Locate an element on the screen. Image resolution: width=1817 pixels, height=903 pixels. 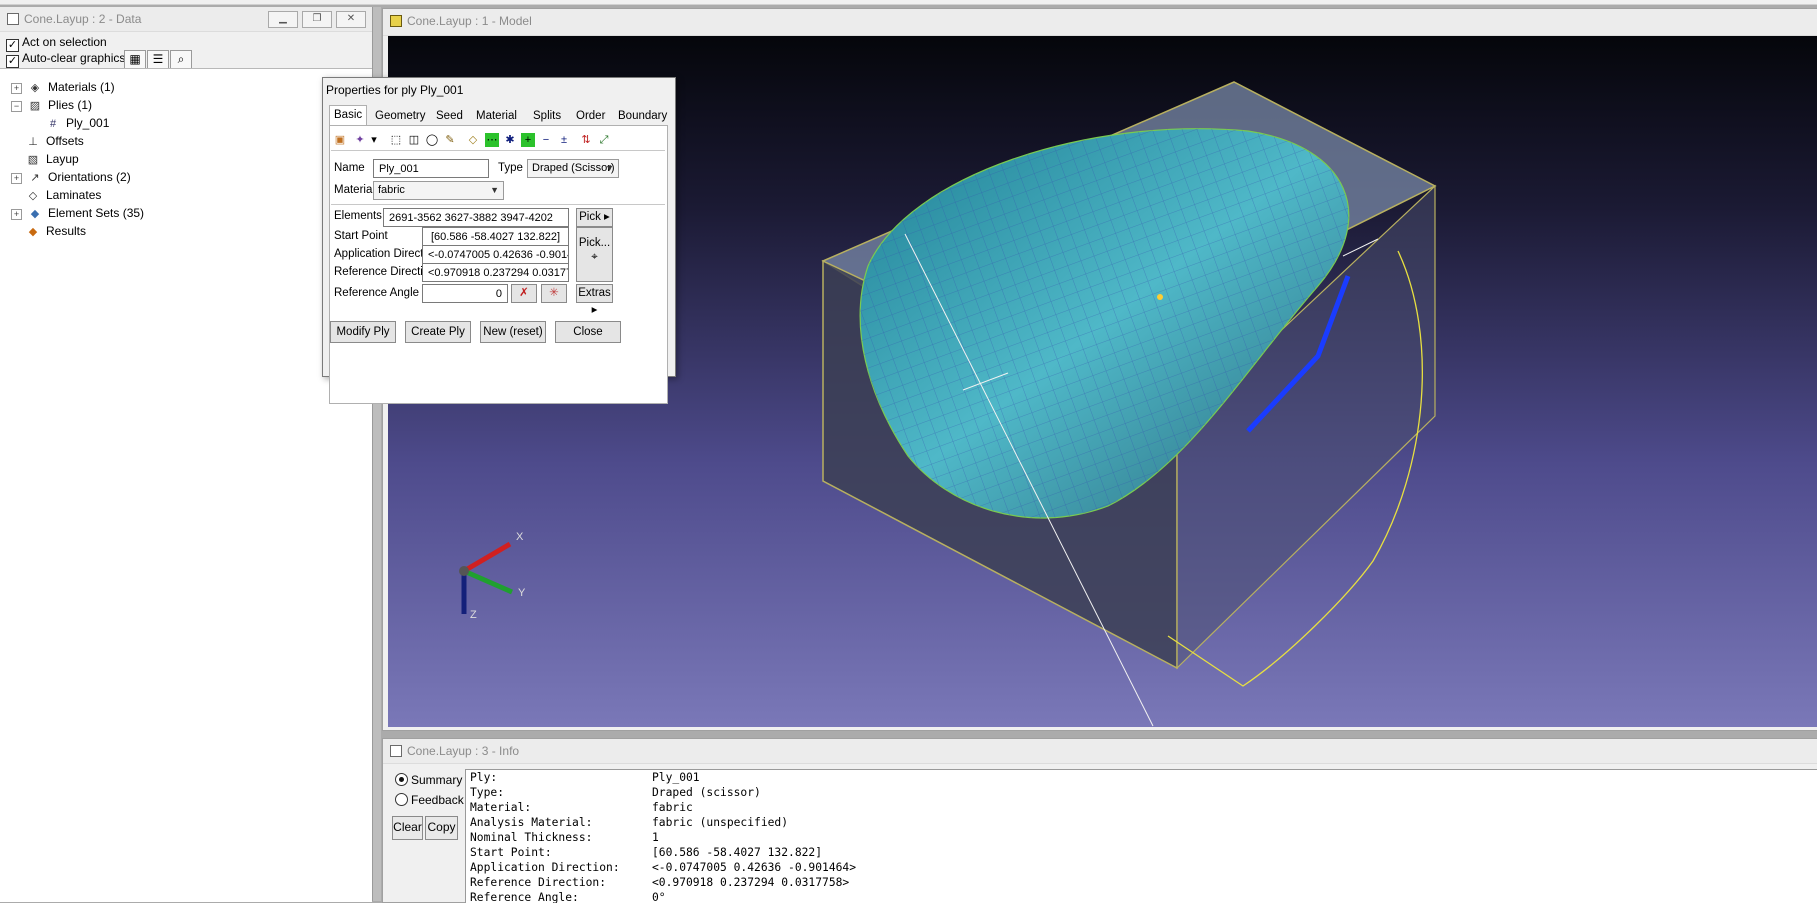
reference-angle-label: Reference Angle is located at coordinates (377, 293).